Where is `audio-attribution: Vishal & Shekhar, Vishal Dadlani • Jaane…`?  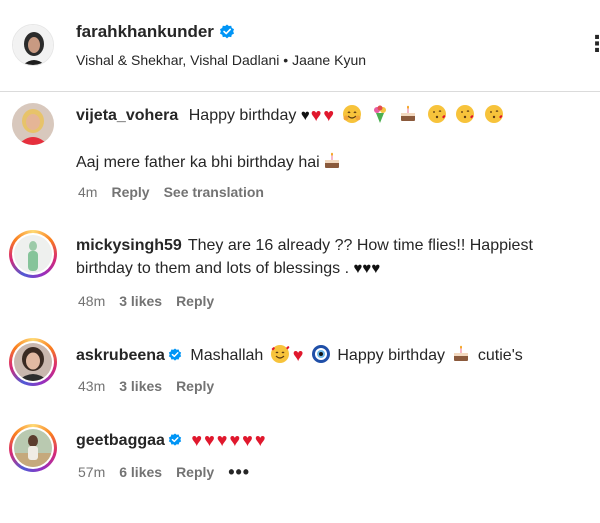
audio-attribution: Vishal & Shekhar, Vishal Dadlani • Jaane… is located at coordinates (221, 60).